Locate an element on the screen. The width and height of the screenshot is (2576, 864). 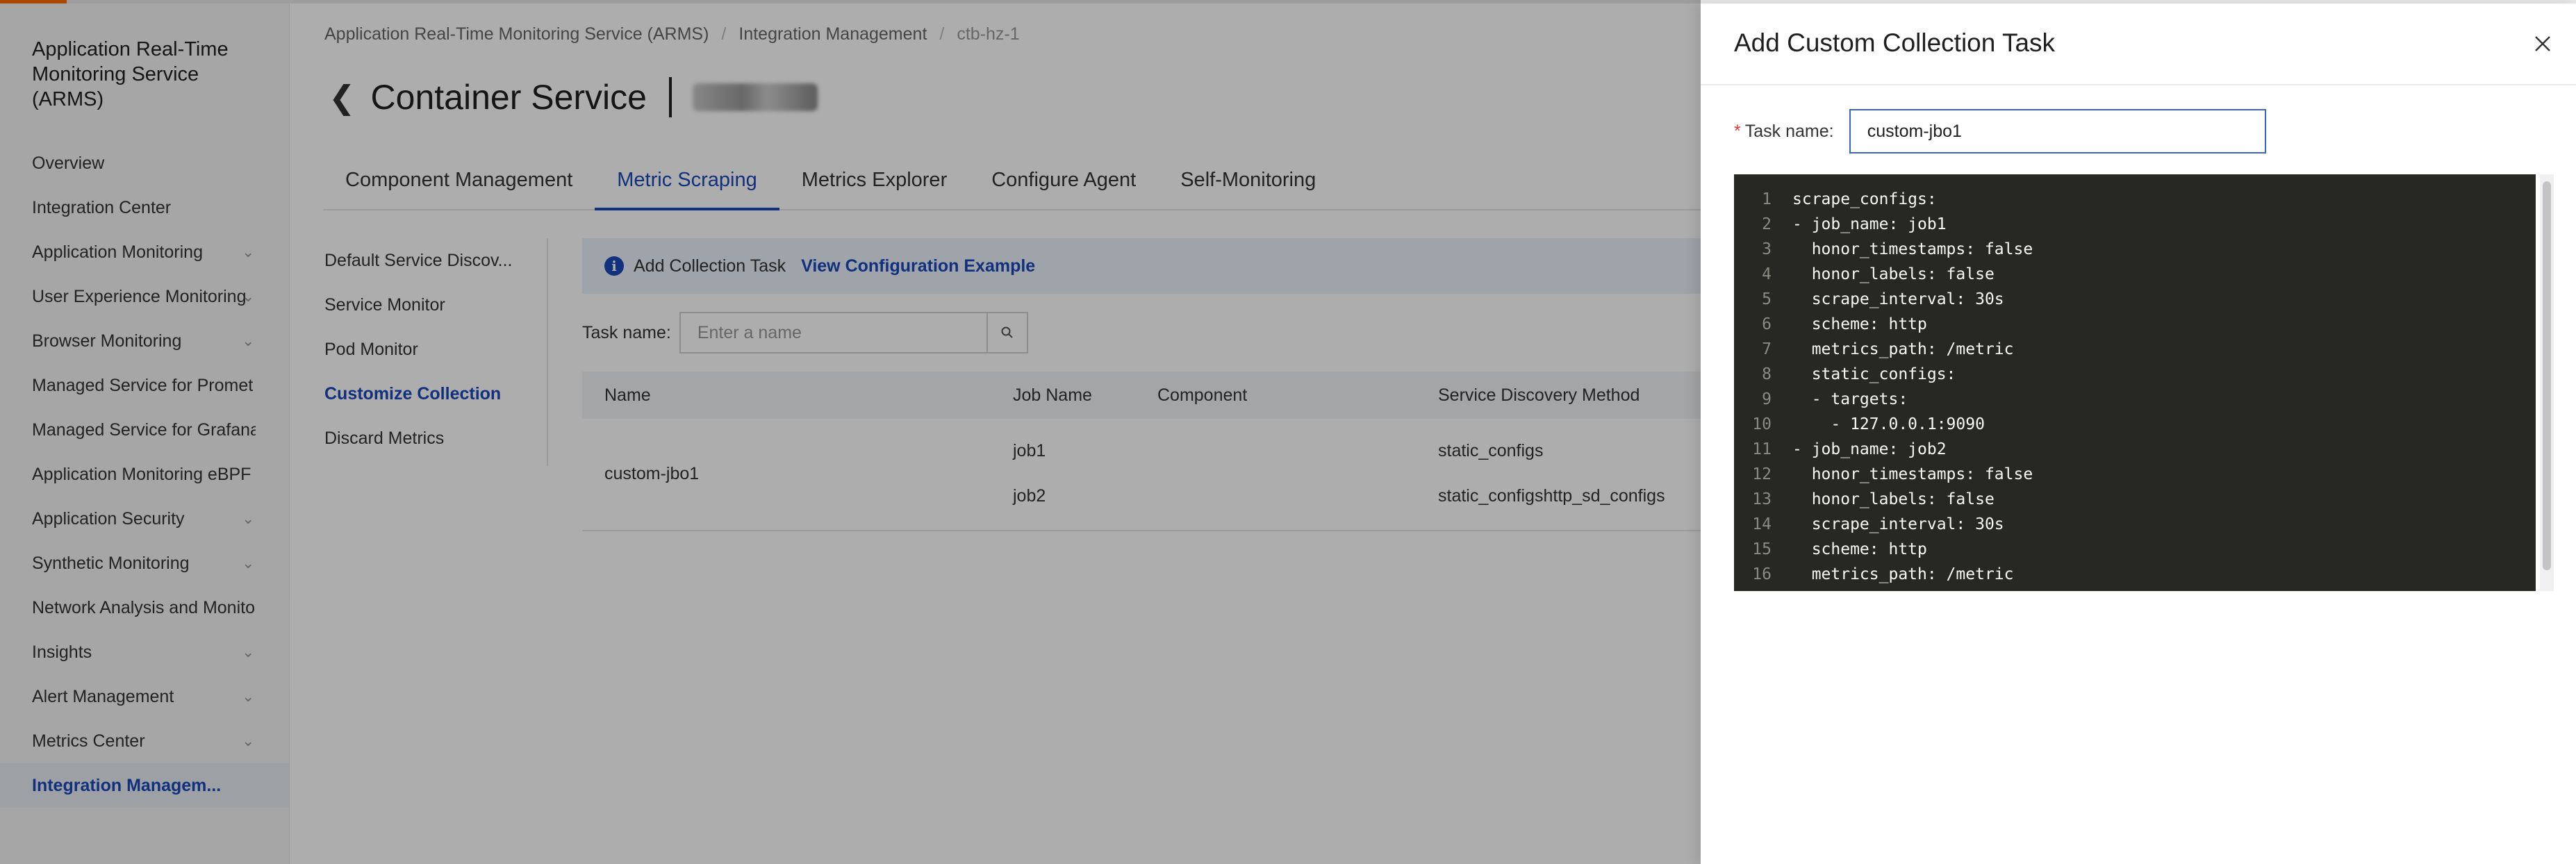
line-number: 16 is located at coordinates (1762, 574).